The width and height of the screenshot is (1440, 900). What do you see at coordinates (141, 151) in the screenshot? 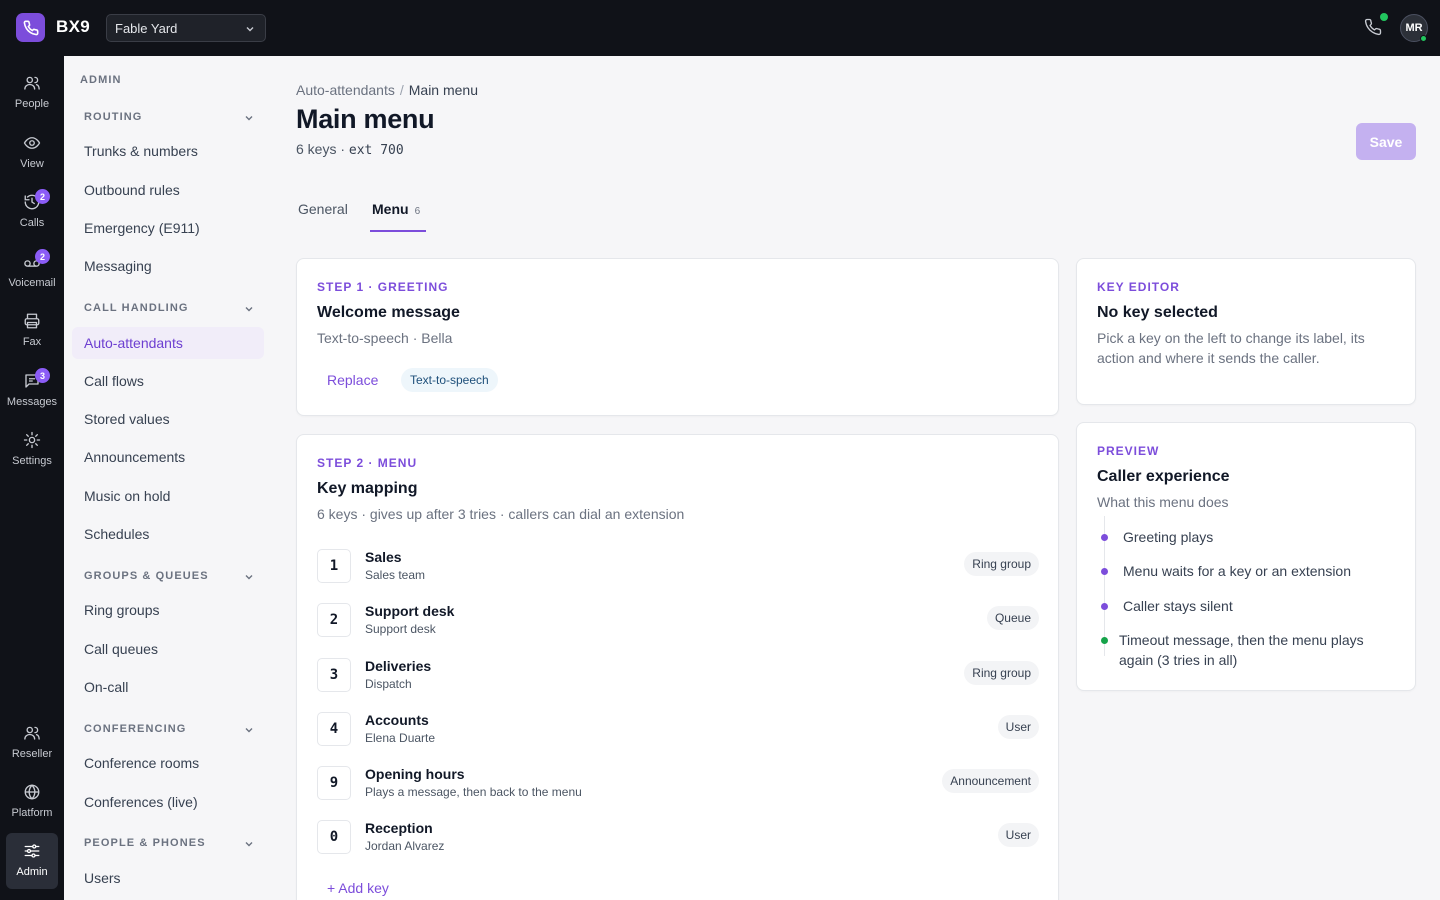
I see `sidebar-item-trunks: Trunks & numbers` at bounding box center [141, 151].